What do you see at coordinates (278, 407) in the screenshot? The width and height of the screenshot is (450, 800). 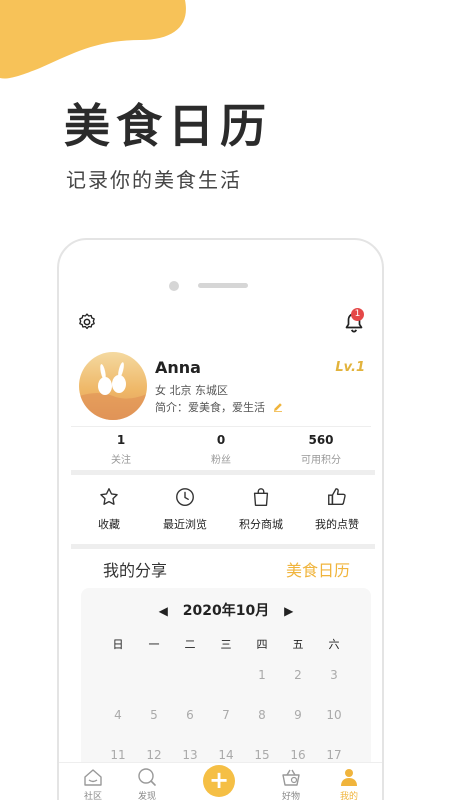 I see `edit-icon` at bounding box center [278, 407].